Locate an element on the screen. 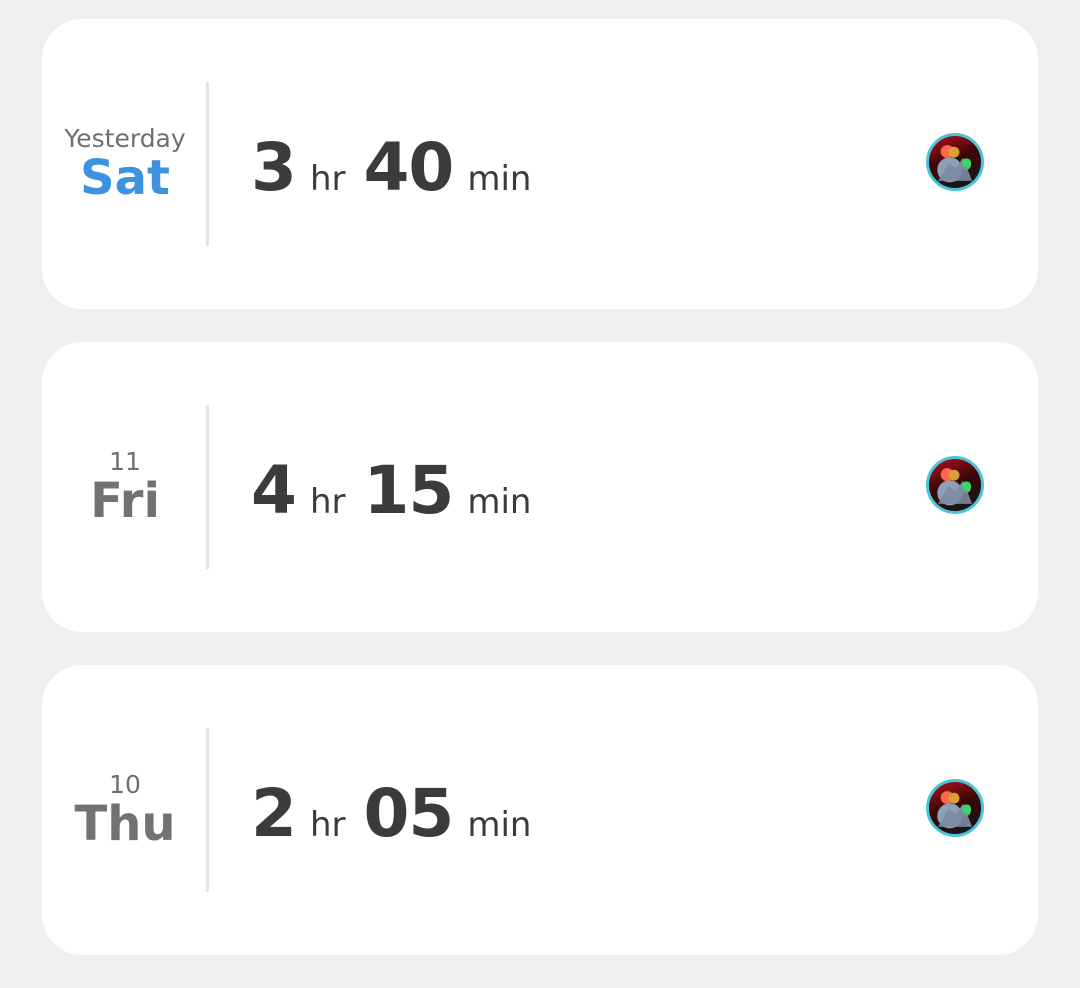 This screenshot has height=988, width=1080. hours-value: 3 is located at coordinates (274, 167).